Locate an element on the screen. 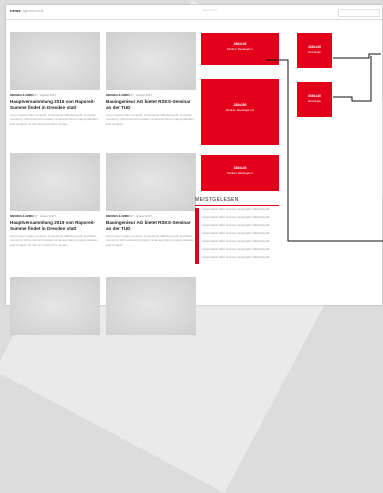 Image resolution: width=383 pixels, height=493 pixels. connector-lines is located at coordinates (324, 147).